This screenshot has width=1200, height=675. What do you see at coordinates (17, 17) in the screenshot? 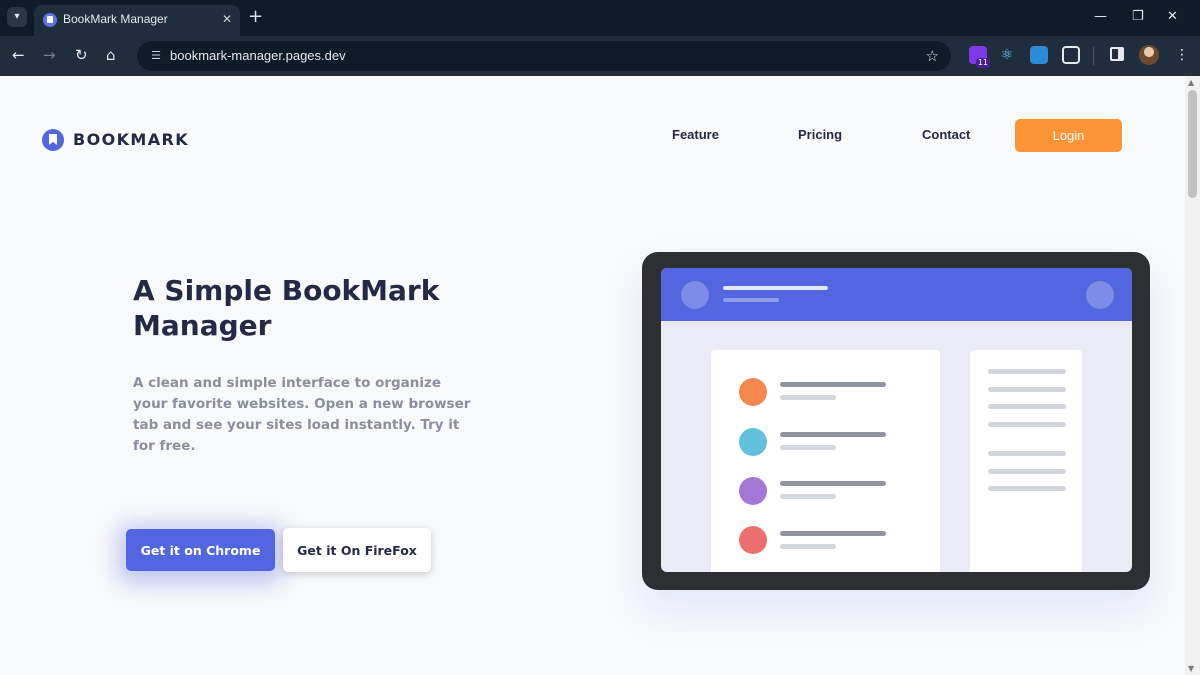
I see `tab-search-dropdown-icon: ▾` at bounding box center [17, 17].